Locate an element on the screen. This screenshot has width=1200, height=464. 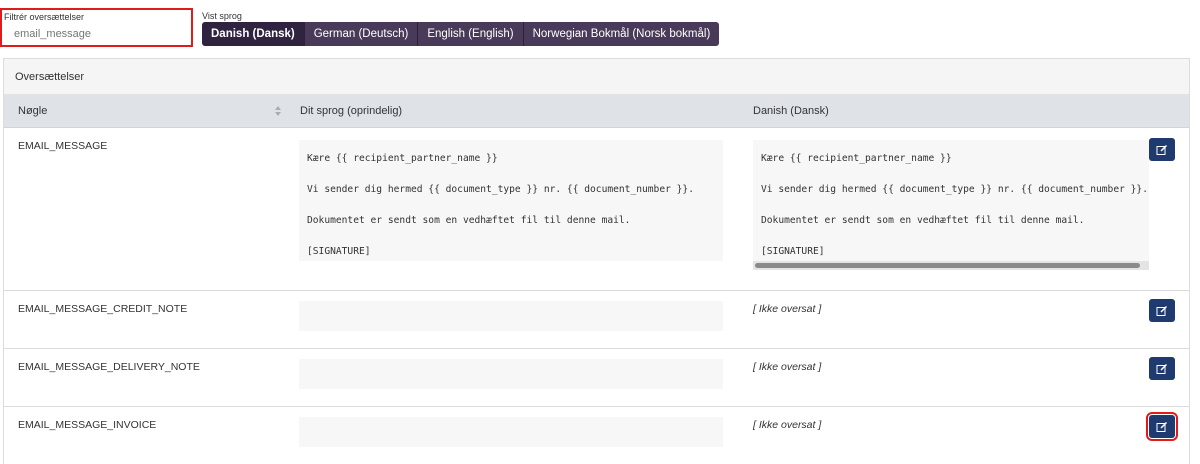
filter-input is located at coordinates (96, 34).